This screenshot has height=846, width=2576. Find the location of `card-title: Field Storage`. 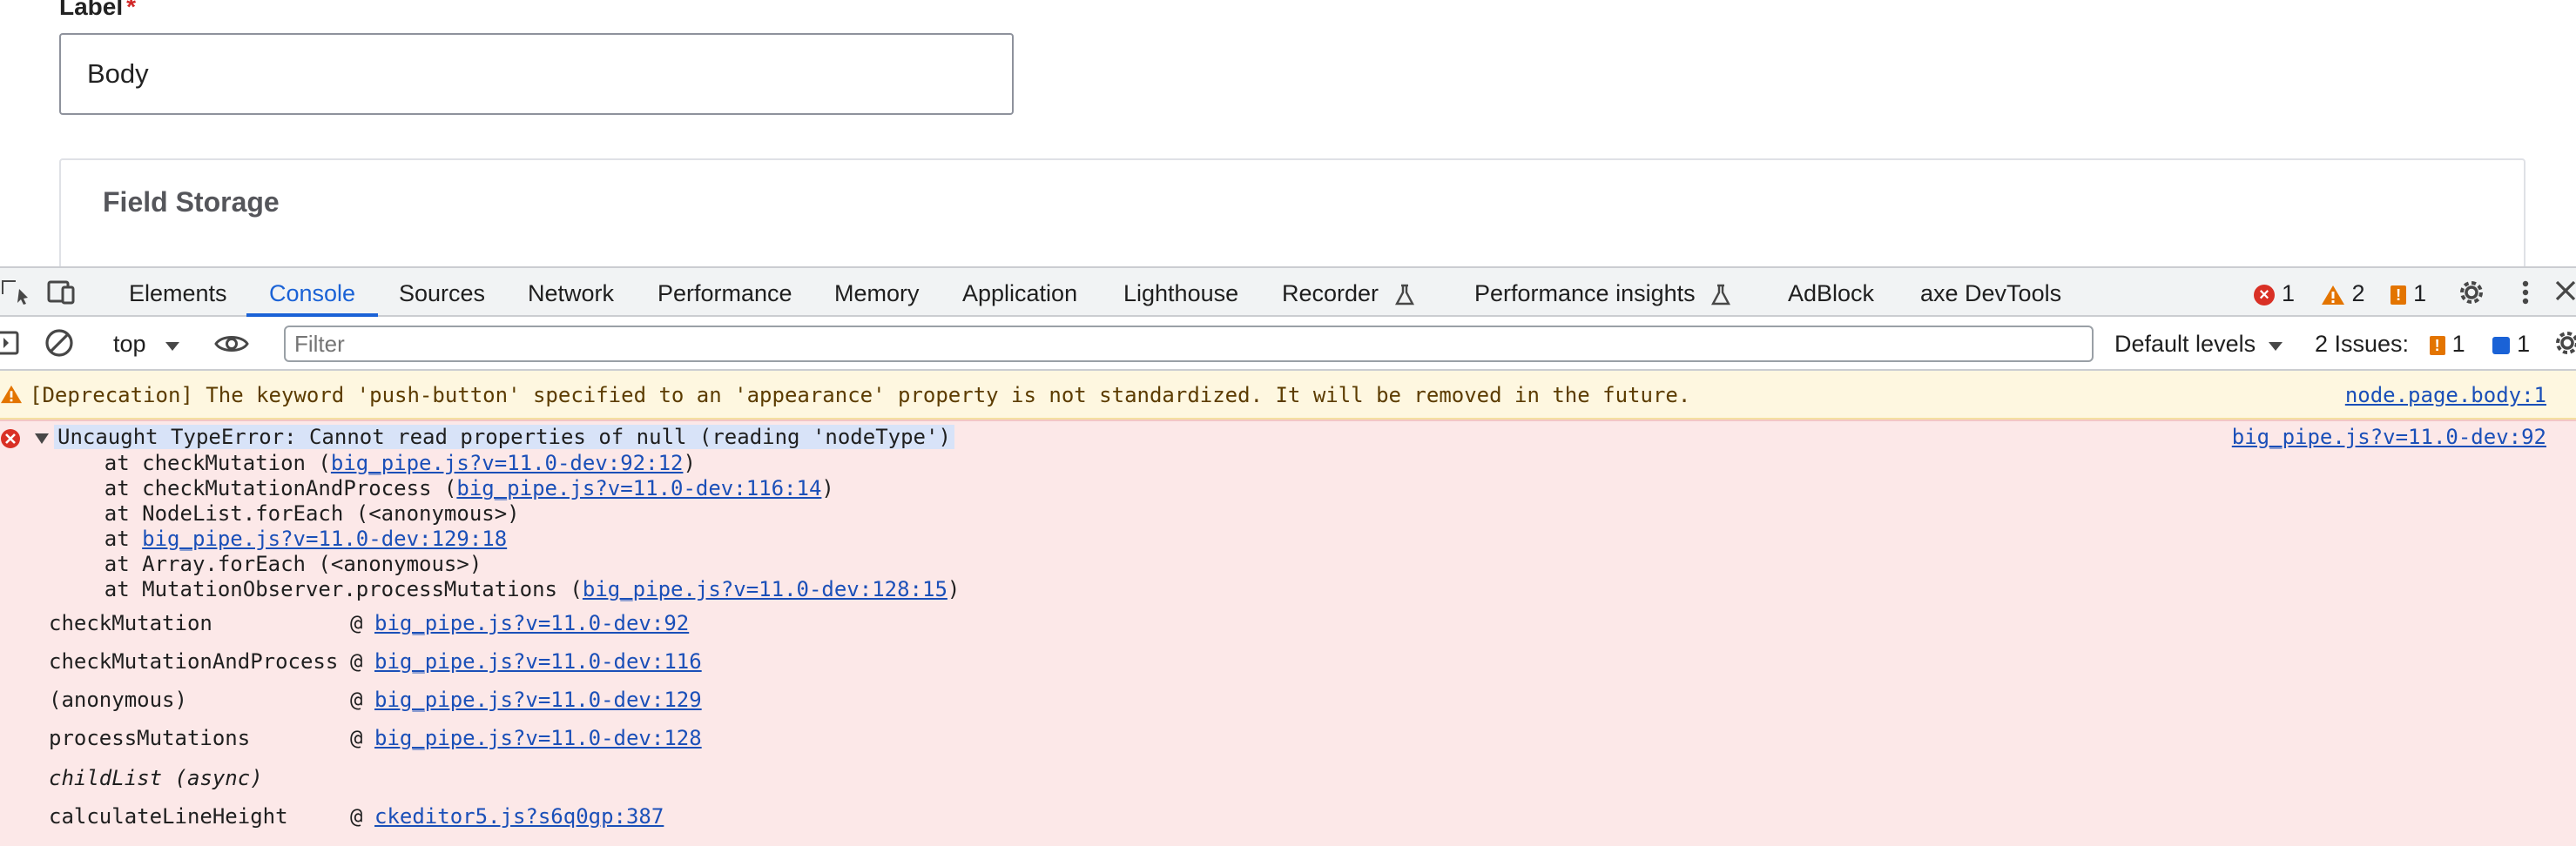

card-title: Field Storage is located at coordinates (191, 202).